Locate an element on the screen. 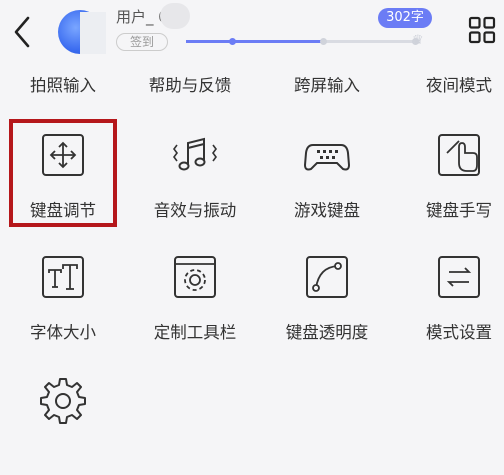 The height and width of the screenshot is (475, 504). tile-keyboard-transparency: 键盘透明度 is located at coordinates (327, 298).